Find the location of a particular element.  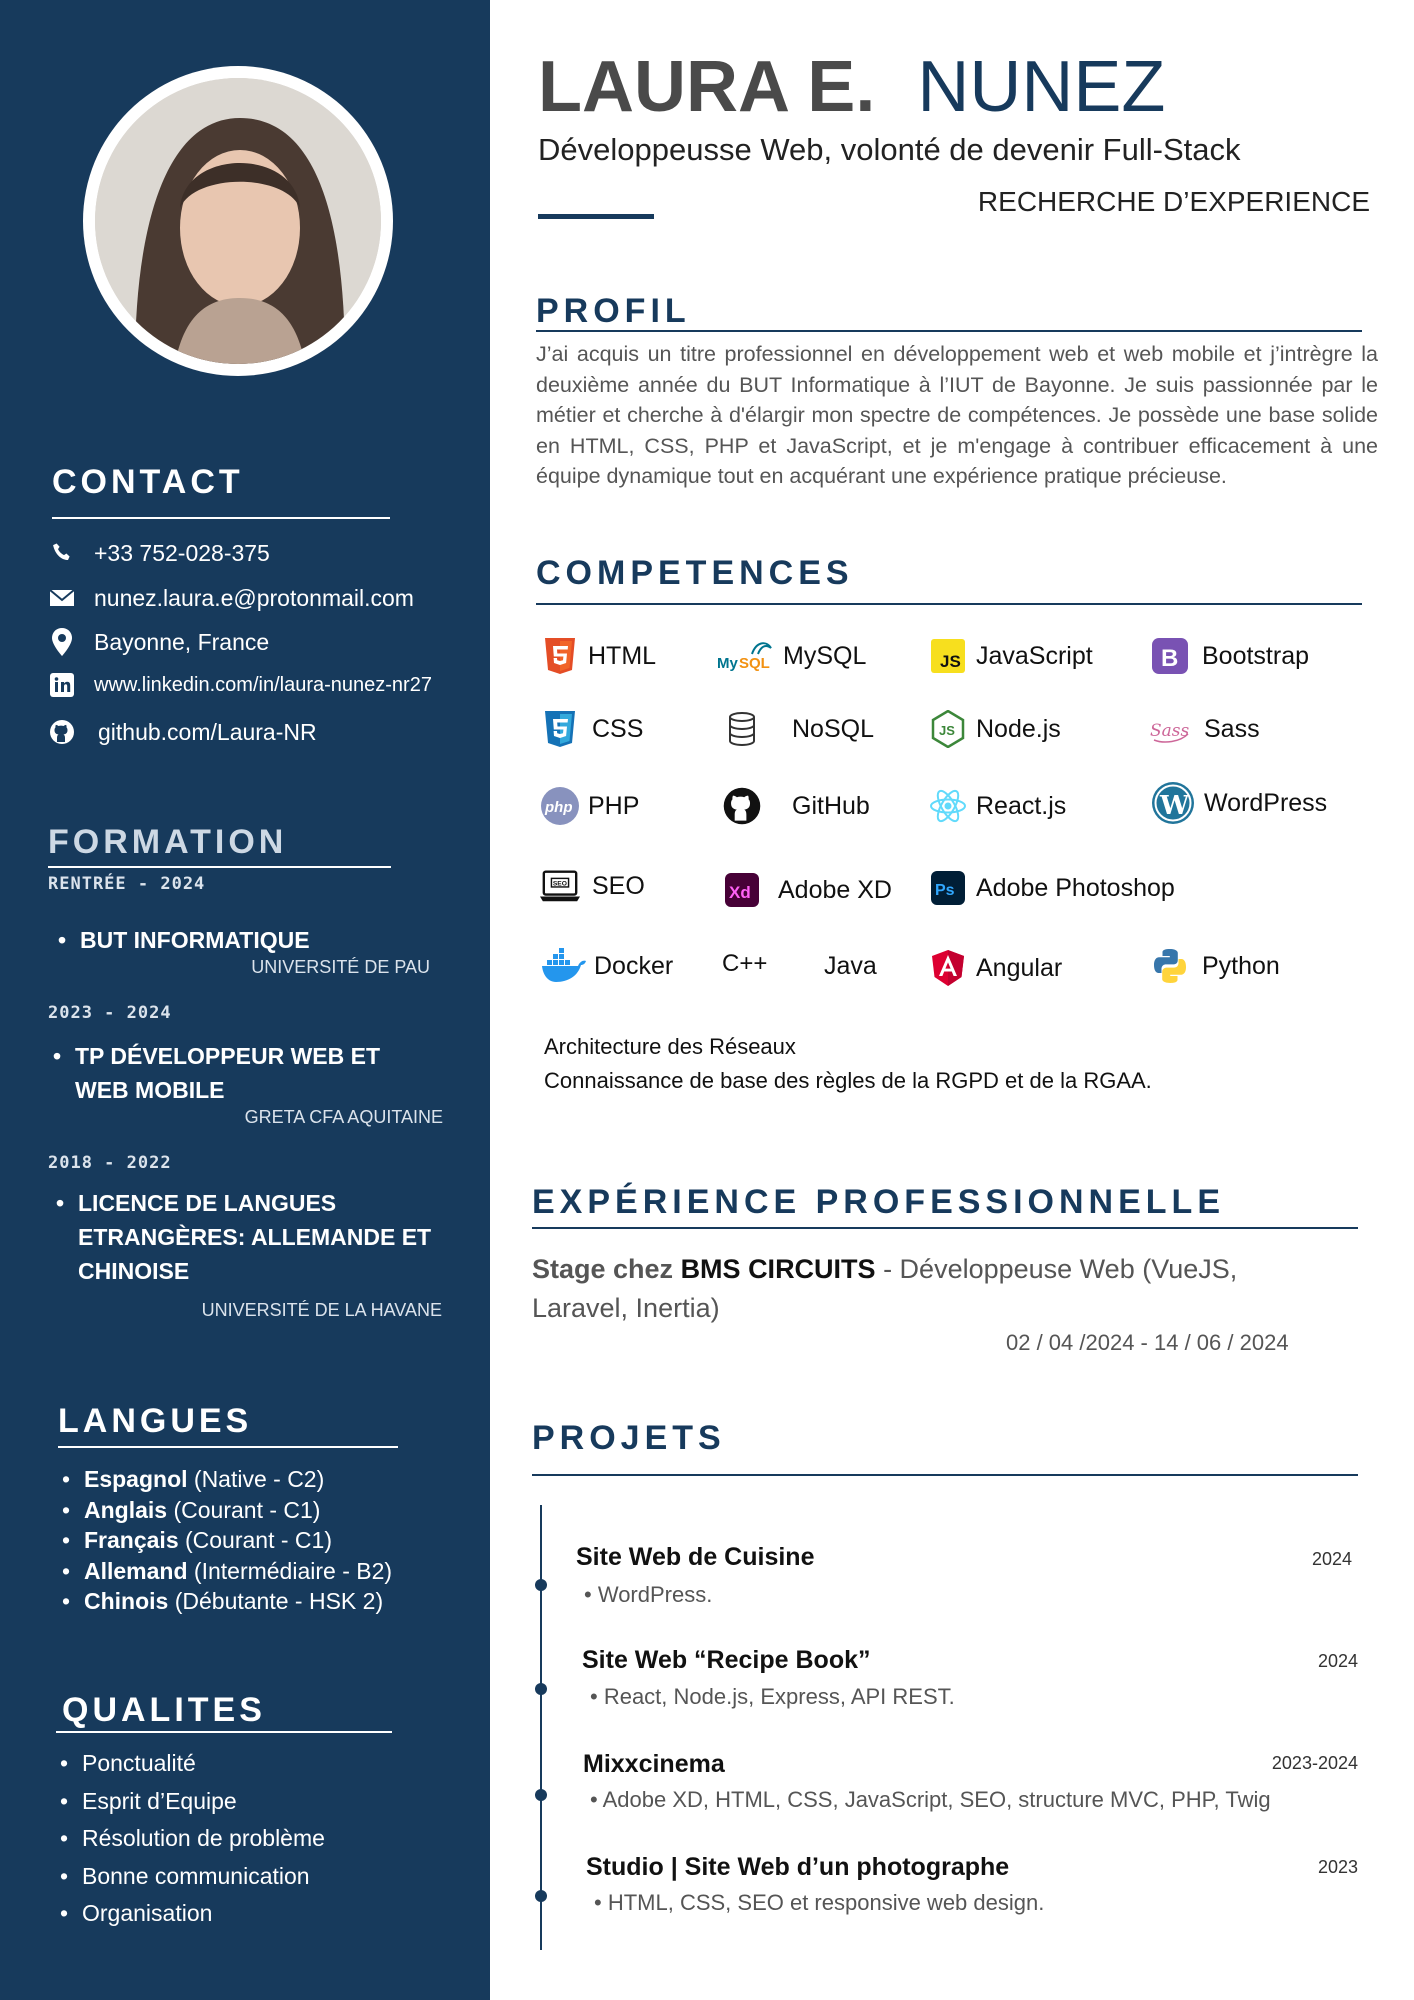

contact-phone: +33 752-028-375 is located at coordinates (159, 553).